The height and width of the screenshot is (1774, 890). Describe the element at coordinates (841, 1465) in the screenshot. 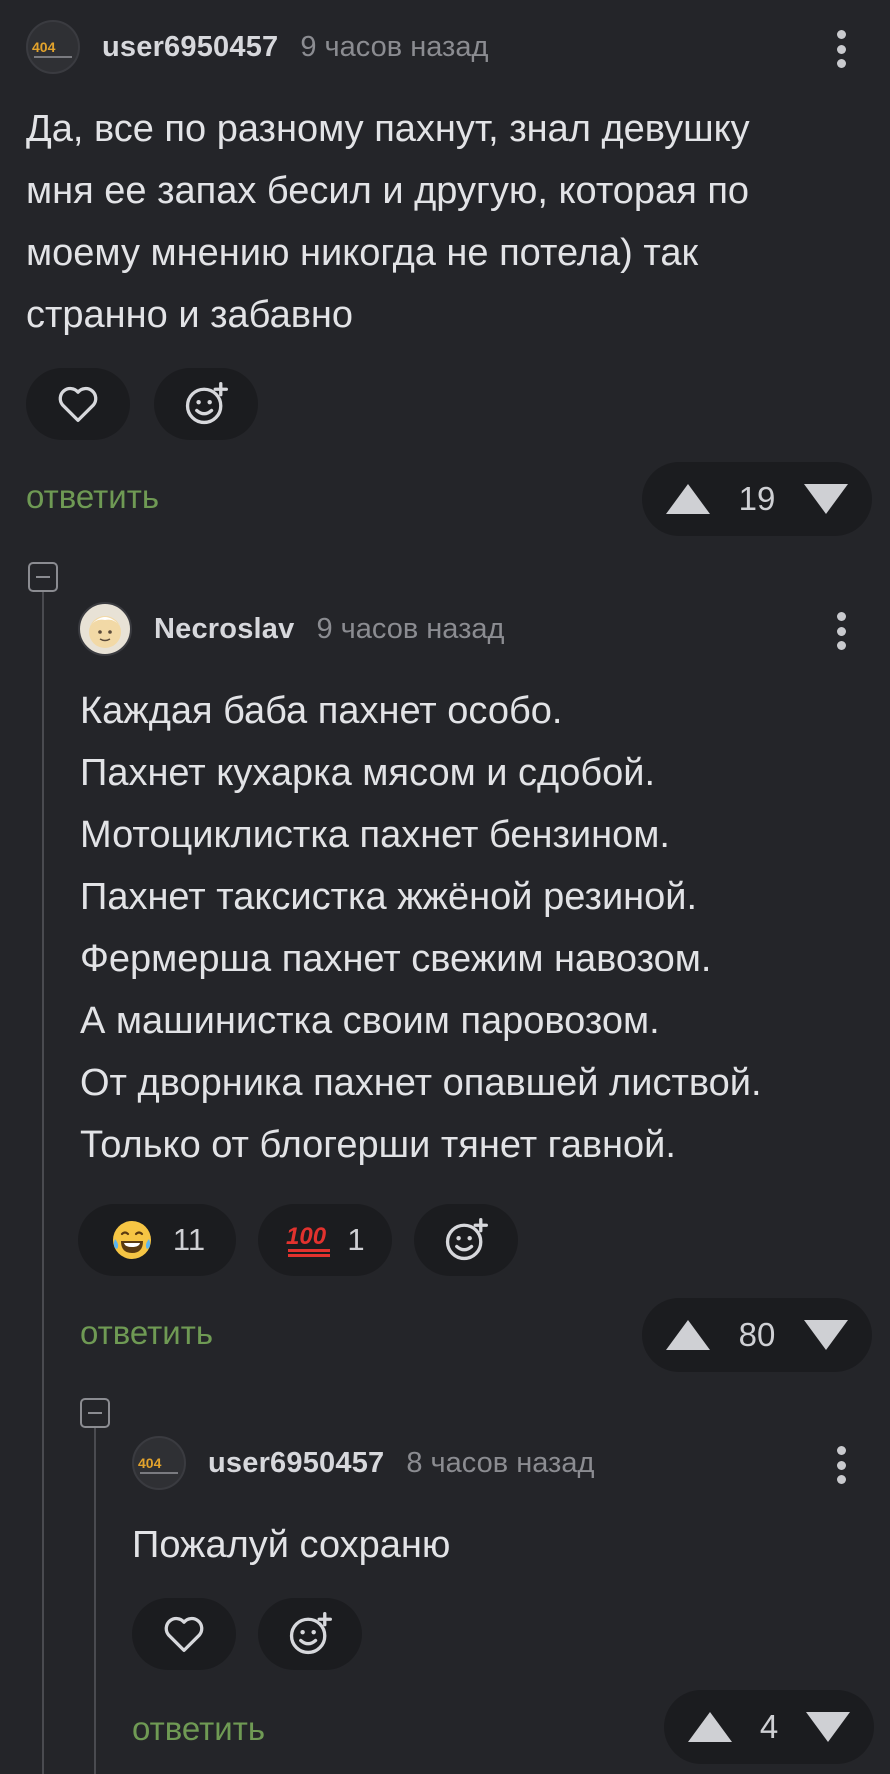

I see `more-options-icon` at that location.